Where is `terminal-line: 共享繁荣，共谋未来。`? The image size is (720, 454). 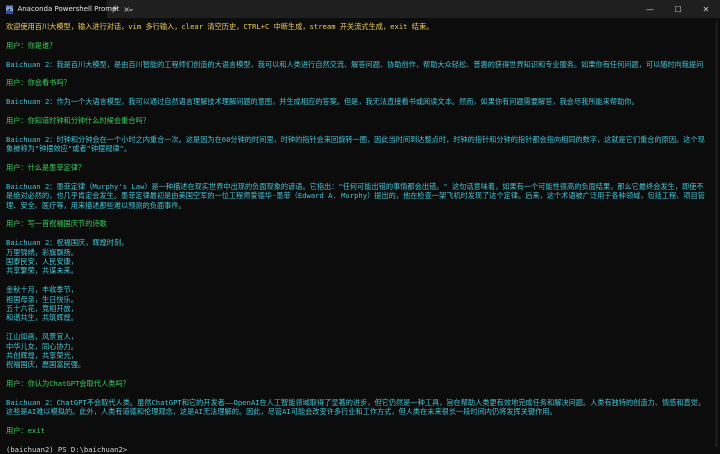 terminal-line: 共享繁荣，共谋未来。 is located at coordinates (42, 271).